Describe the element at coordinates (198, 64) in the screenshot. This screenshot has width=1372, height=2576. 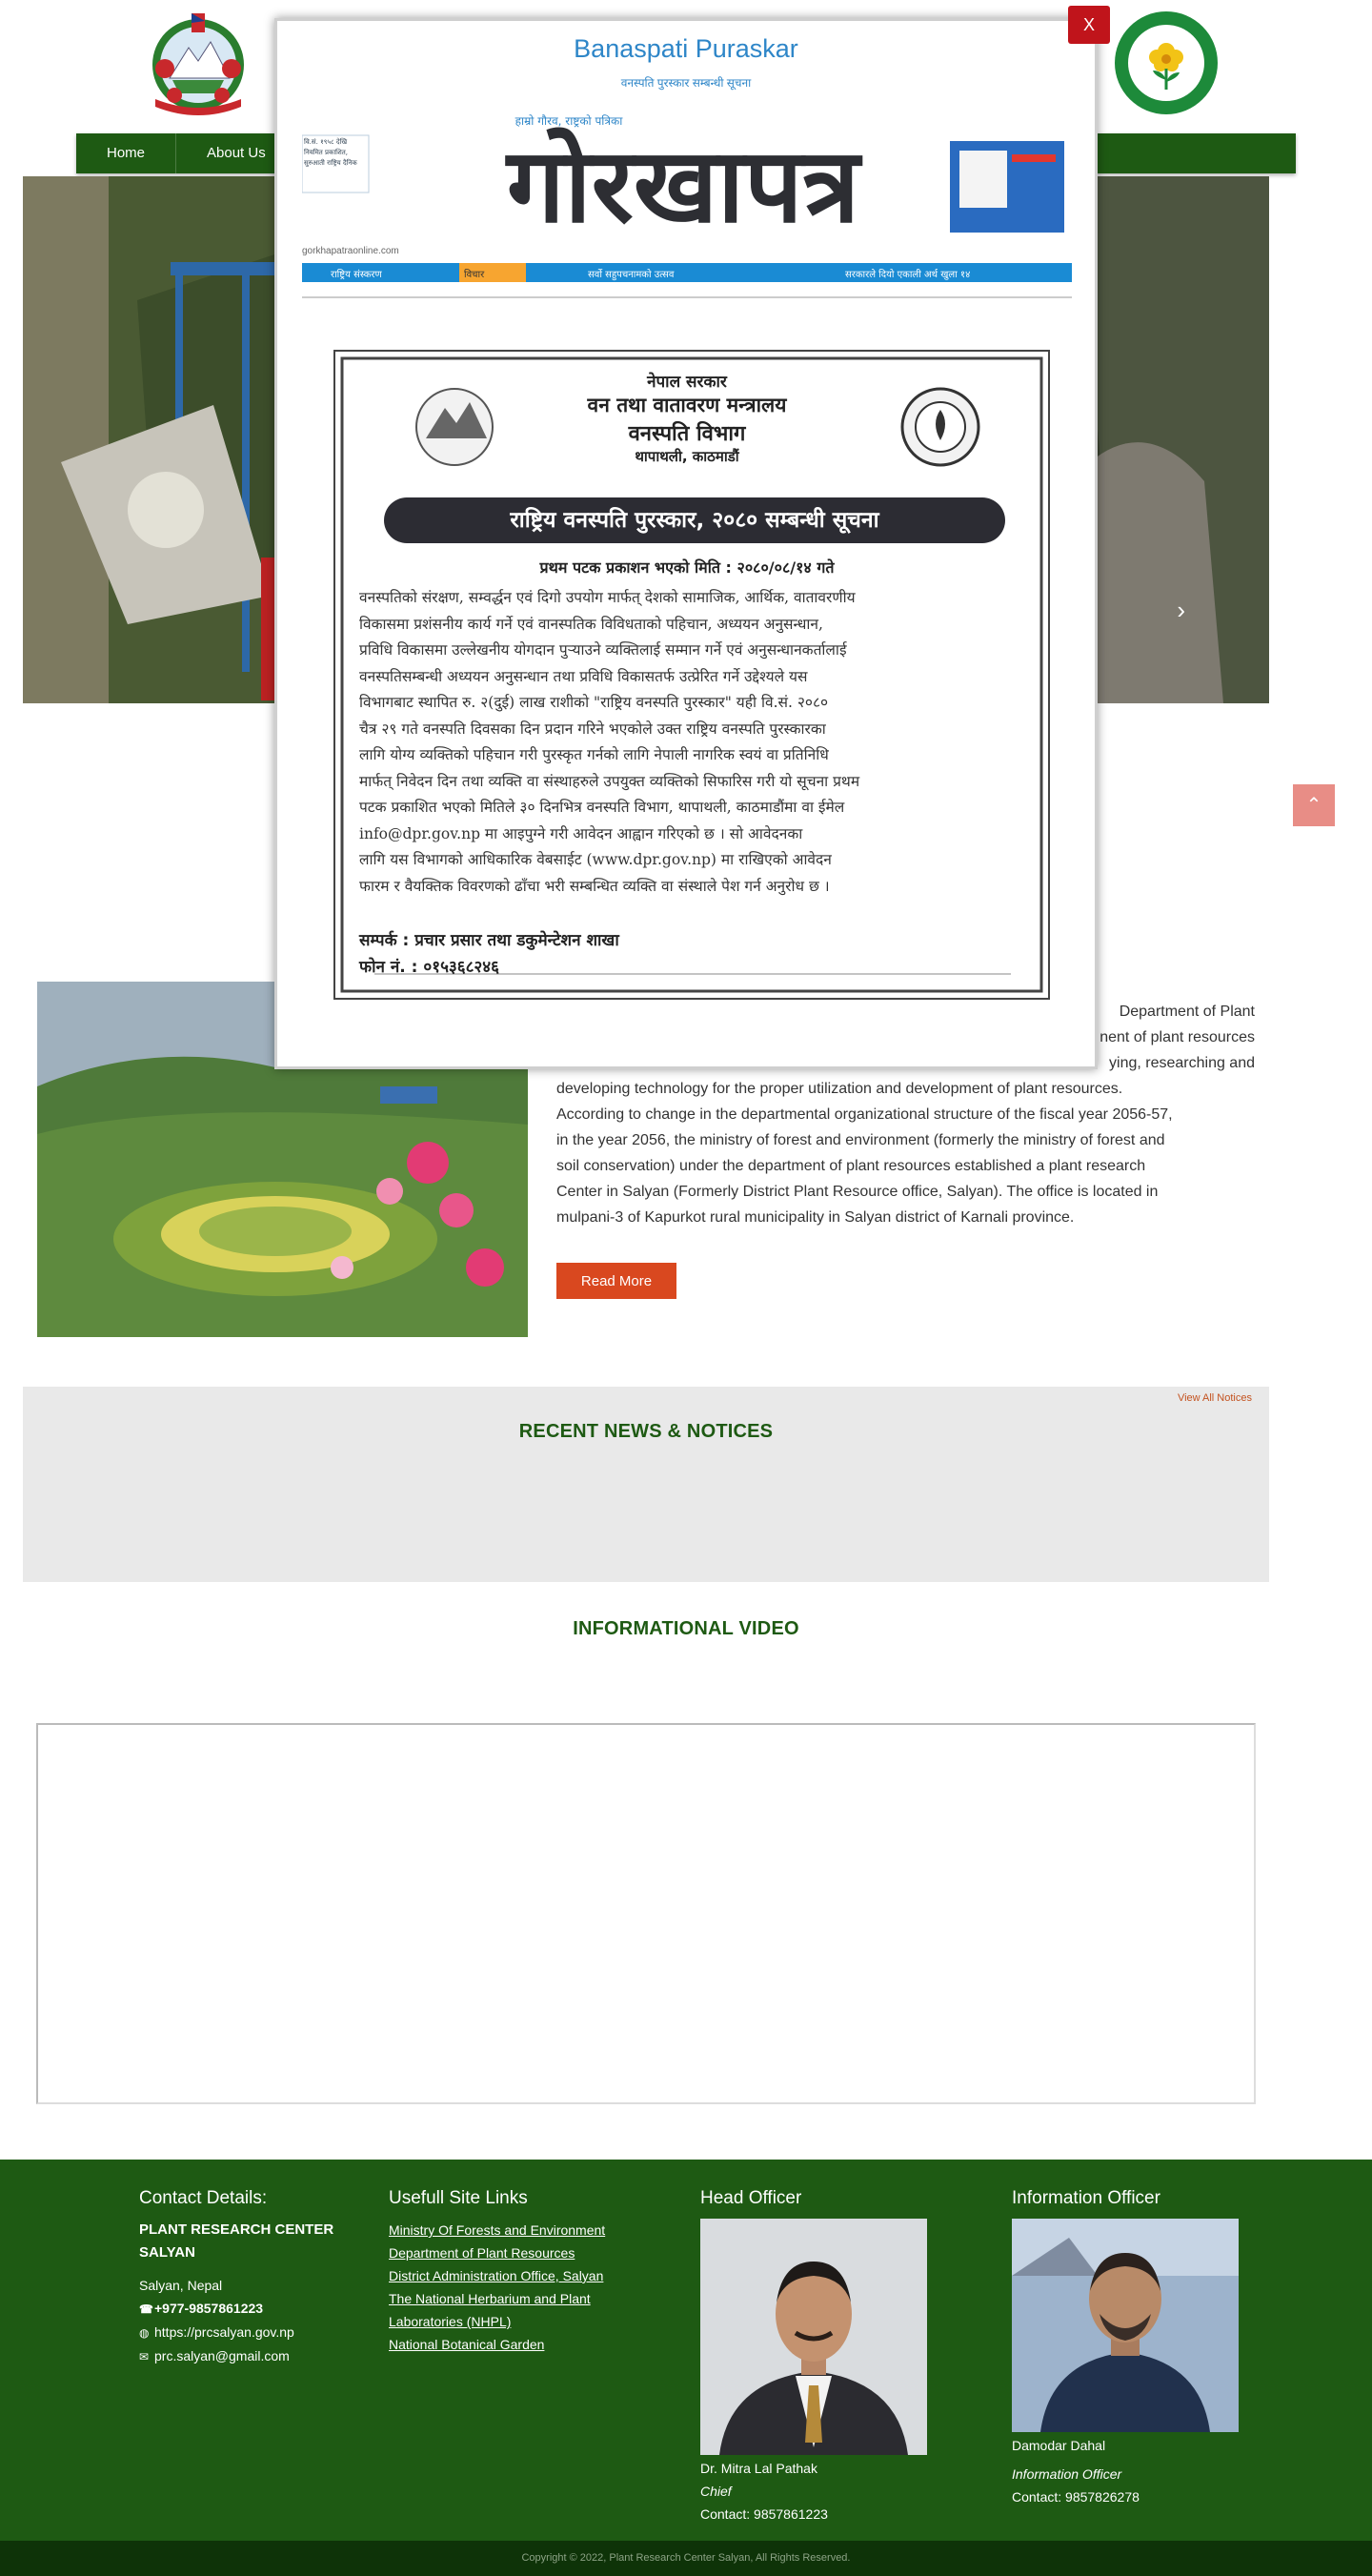
I see `nepal-emblem-logo` at that location.